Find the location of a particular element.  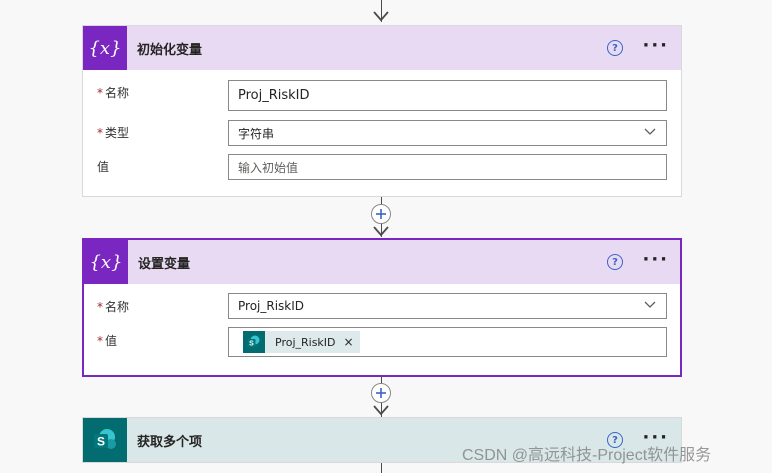

value-input: S Proj_RiskID × is located at coordinates (447, 342).